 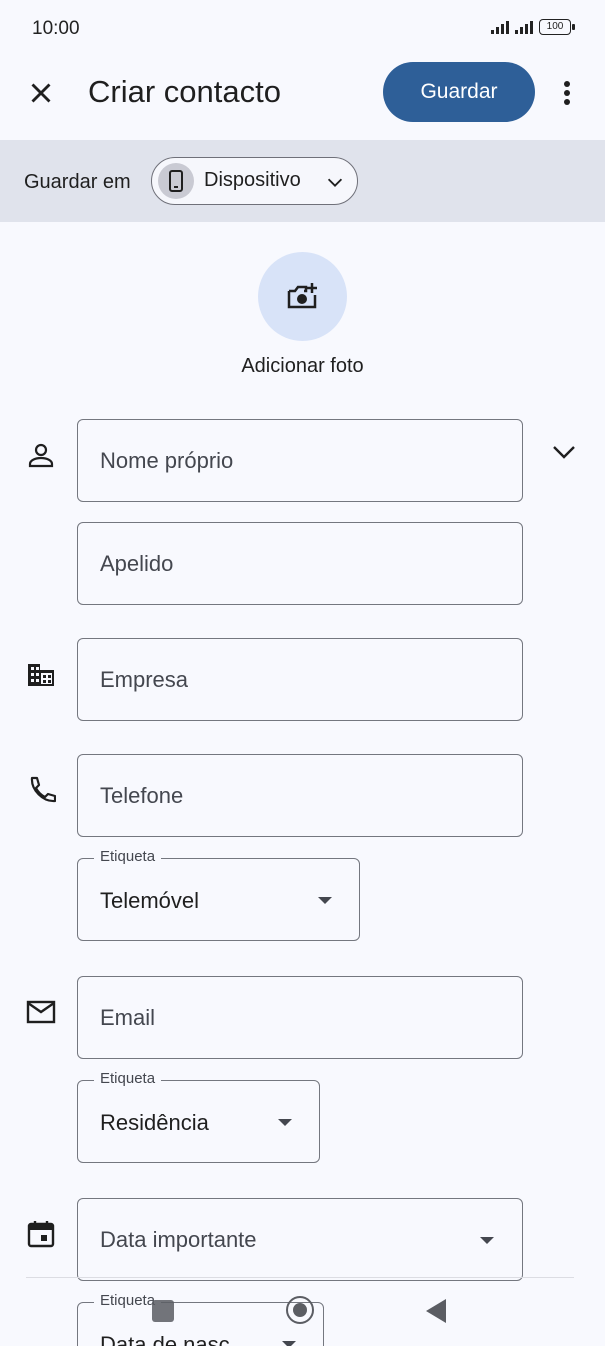 What do you see at coordinates (128, 856) in the screenshot?
I see `phone-label-legend: Etiqueta` at bounding box center [128, 856].